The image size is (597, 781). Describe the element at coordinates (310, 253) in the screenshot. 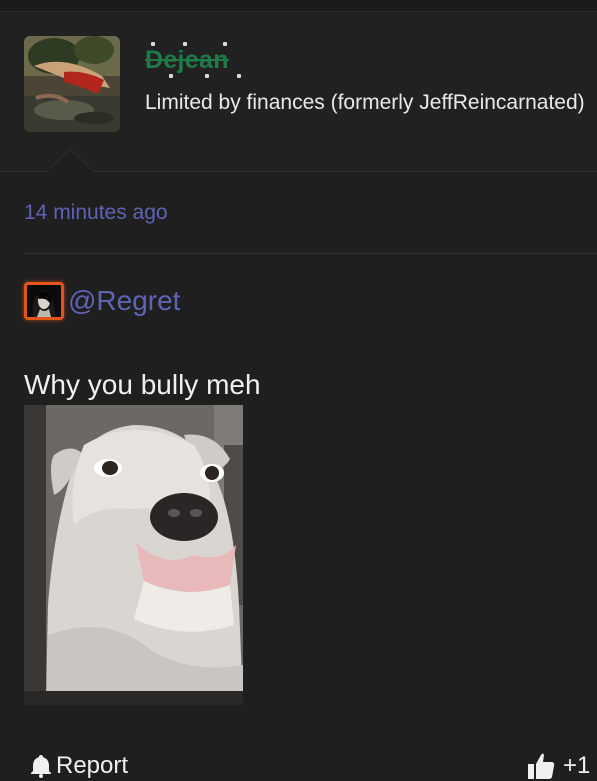

I see `divider` at that location.